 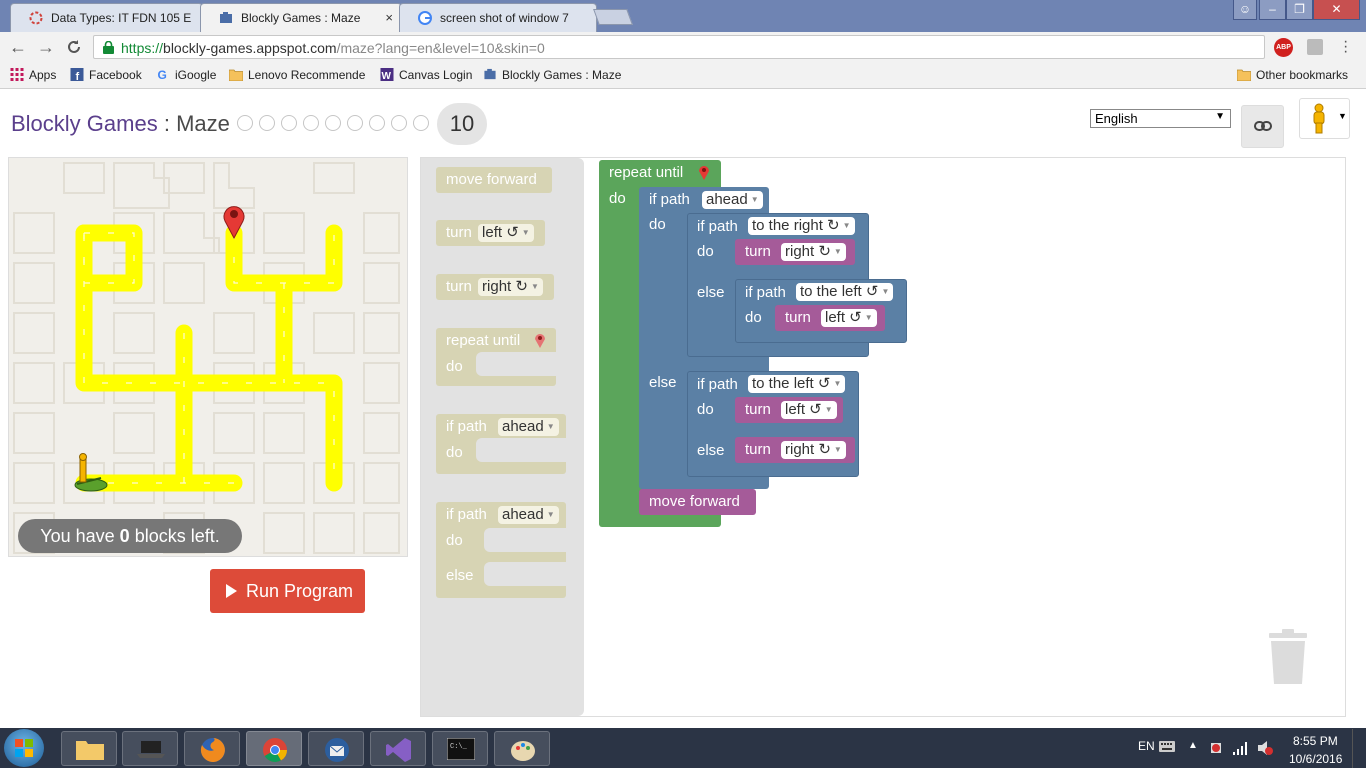 I want to click on turn-right-block: turn right ↻ ▼, so click(x=795, y=252).